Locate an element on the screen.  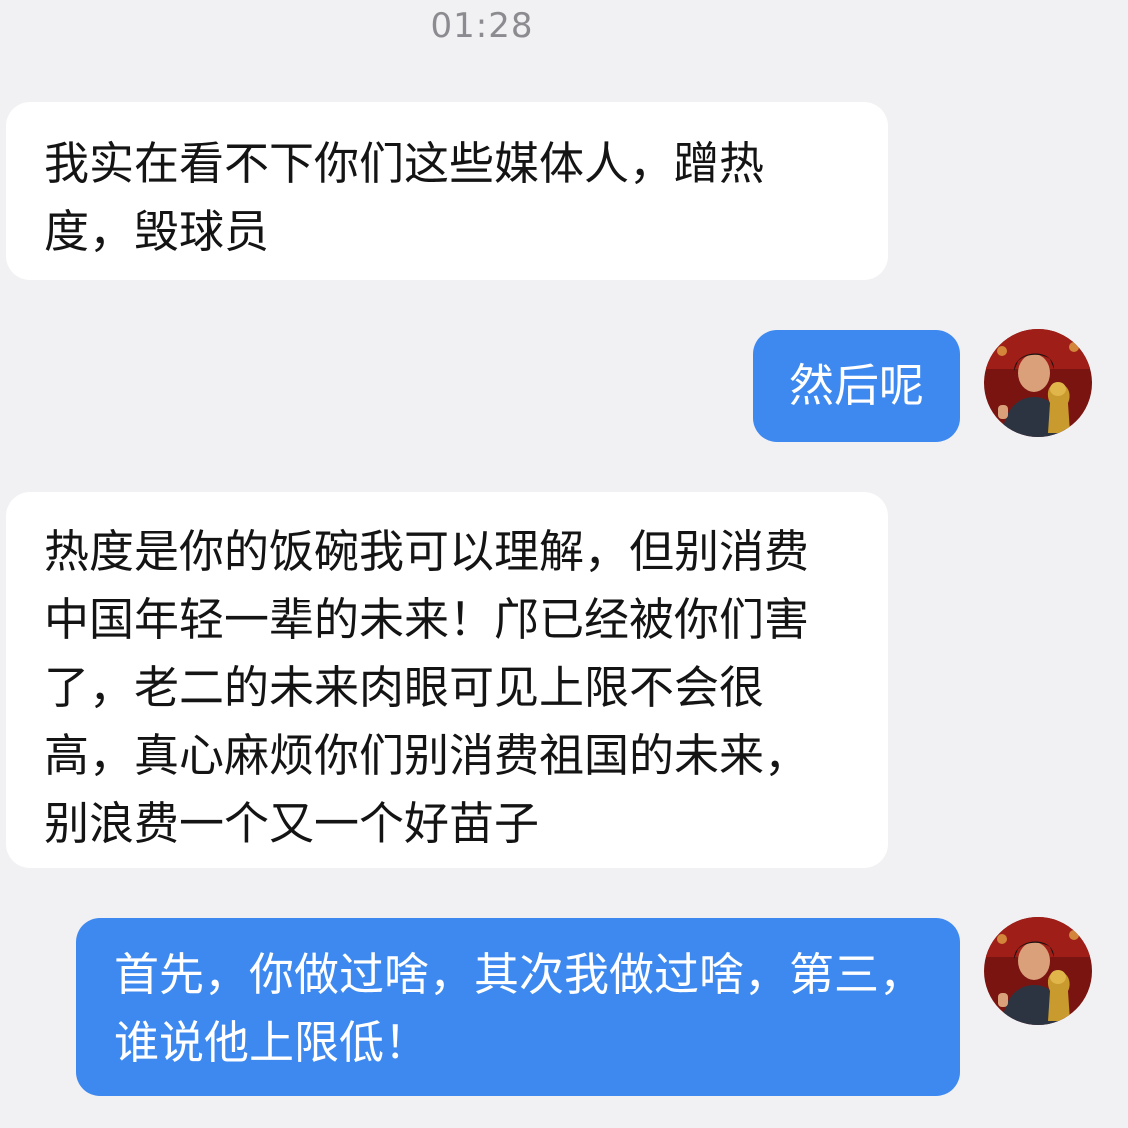
message-timestamp: 01:28 is located at coordinates (482, 26).